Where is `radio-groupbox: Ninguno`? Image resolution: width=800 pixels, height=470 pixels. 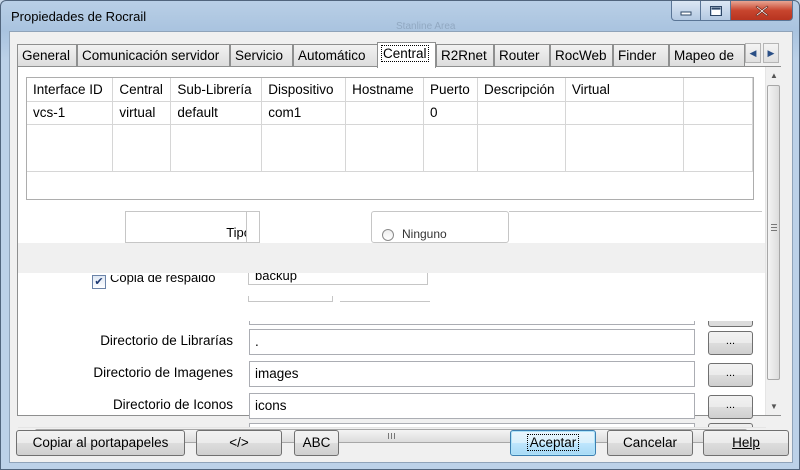 radio-groupbox: Ninguno is located at coordinates (440, 227).